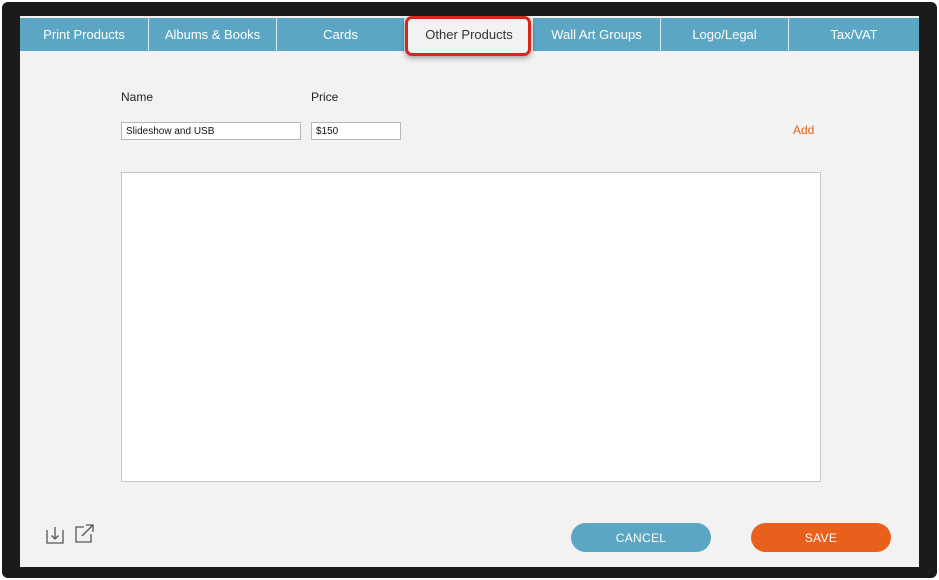 The height and width of the screenshot is (580, 939). Describe the element at coordinates (211, 131) in the screenshot. I see `name-input` at that location.